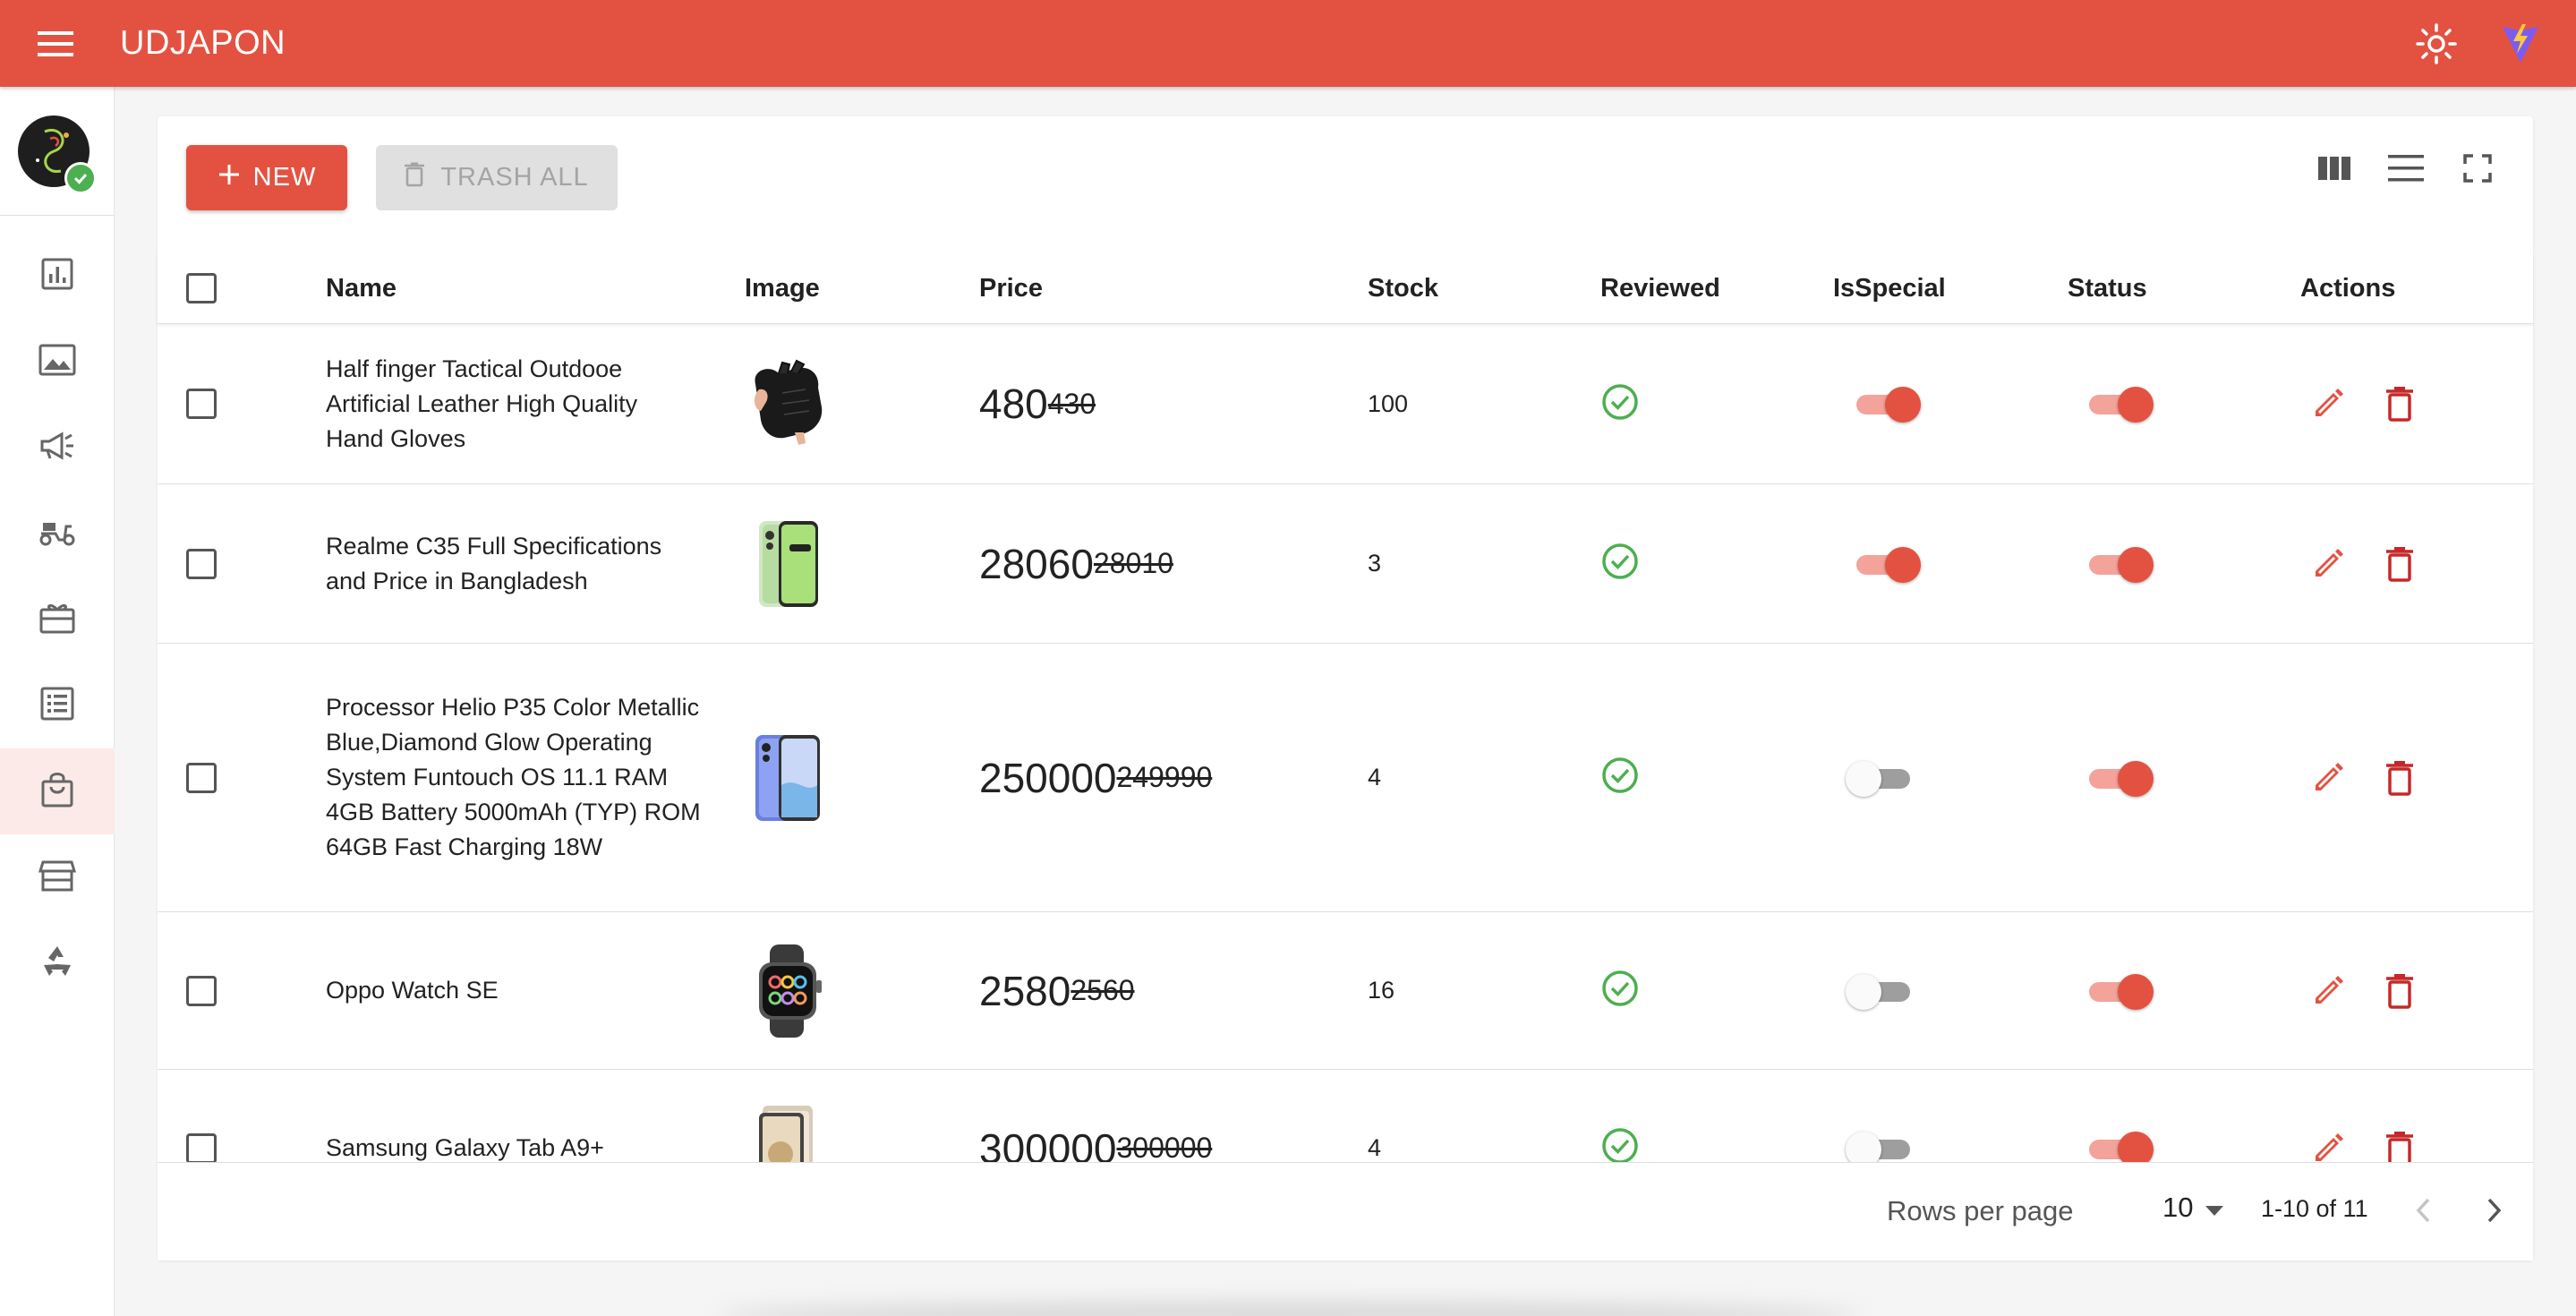 The height and width of the screenshot is (1316, 2576). What do you see at coordinates (465, 1147) in the screenshot?
I see `product-name: Samsung Galaxy Tab A9+` at bounding box center [465, 1147].